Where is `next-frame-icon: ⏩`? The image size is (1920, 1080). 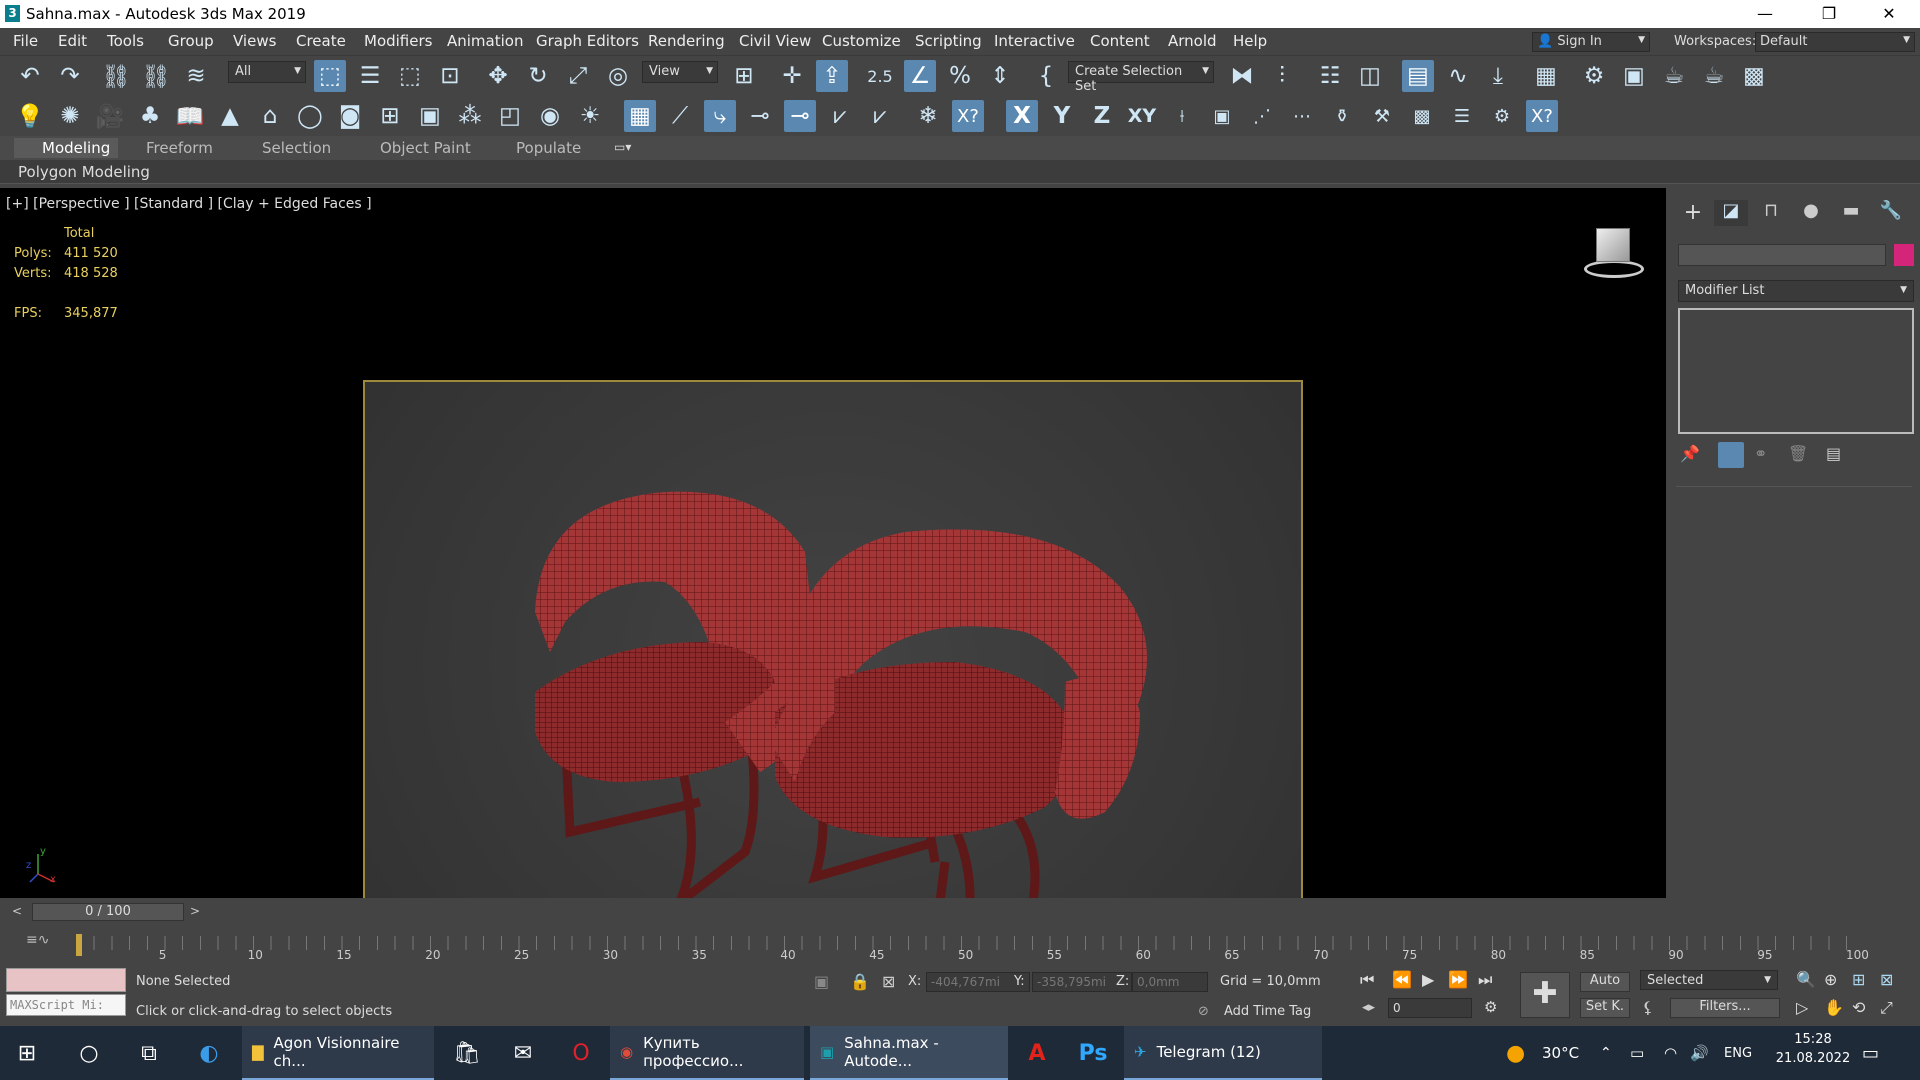
next-frame-icon: ⏩ is located at coordinates (1458, 979).